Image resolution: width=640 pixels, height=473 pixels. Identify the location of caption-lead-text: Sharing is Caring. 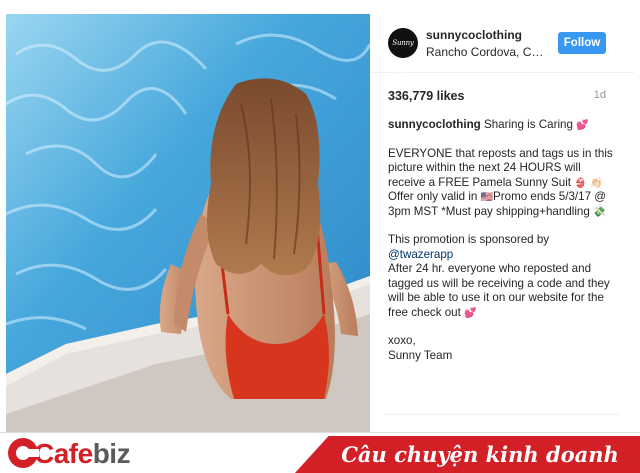
(528, 124).